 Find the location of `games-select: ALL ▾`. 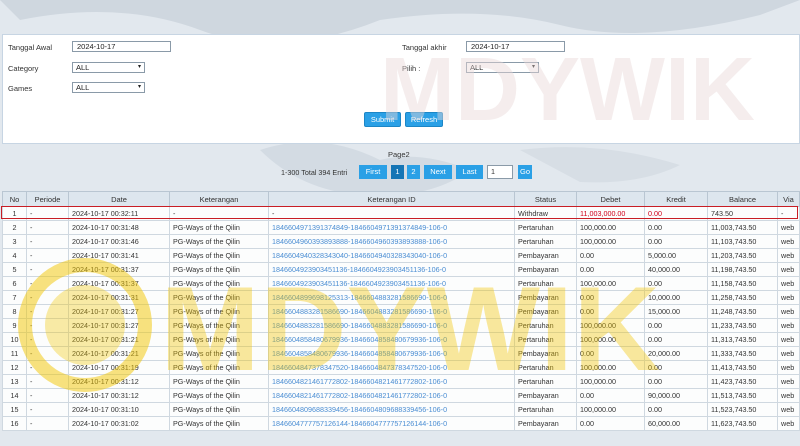

games-select: ALL ▾ is located at coordinates (108, 87).